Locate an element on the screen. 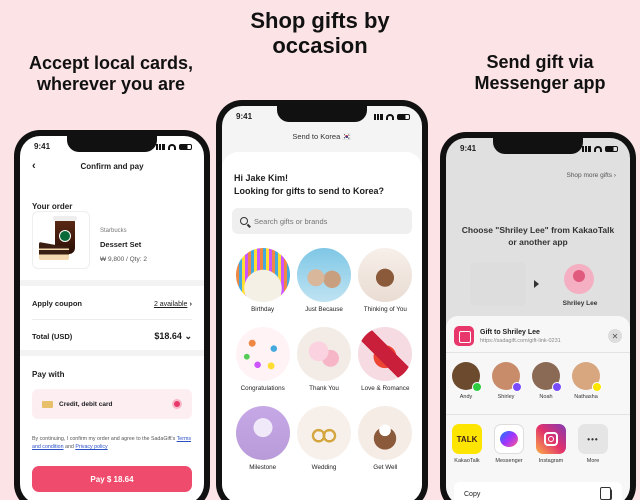 The image size is (640, 500). contact-name: Nathasha is located at coordinates (586, 397).